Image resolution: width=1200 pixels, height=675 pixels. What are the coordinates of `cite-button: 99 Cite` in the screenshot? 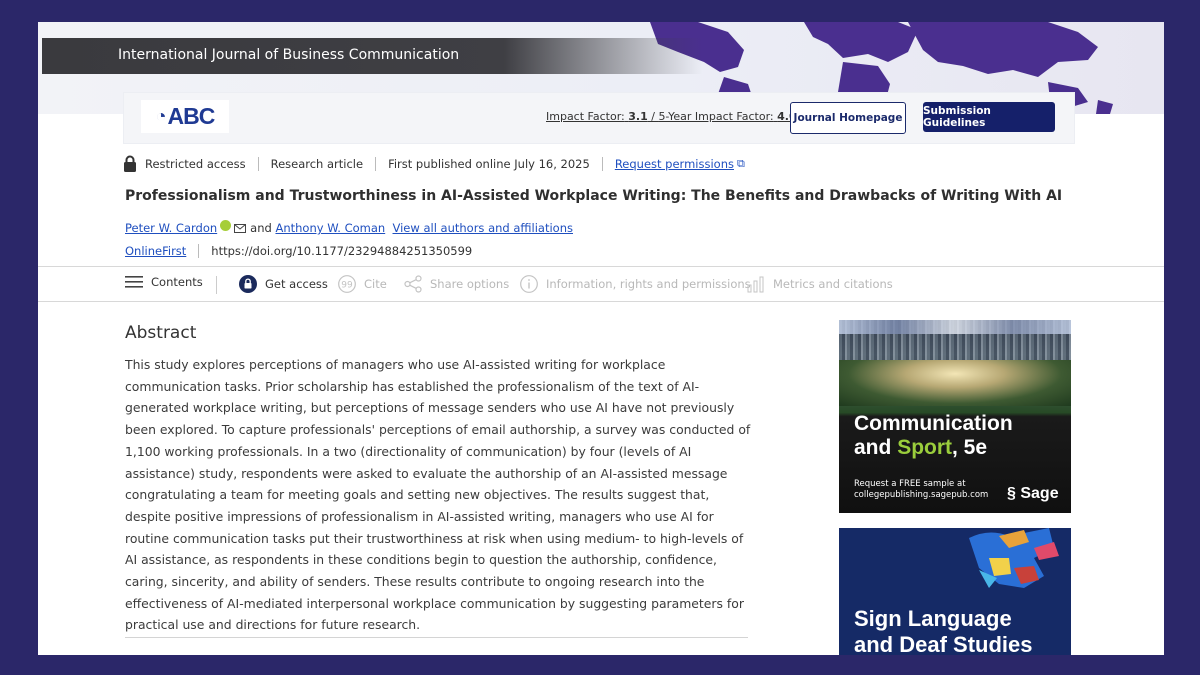 It's located at (362, 284).